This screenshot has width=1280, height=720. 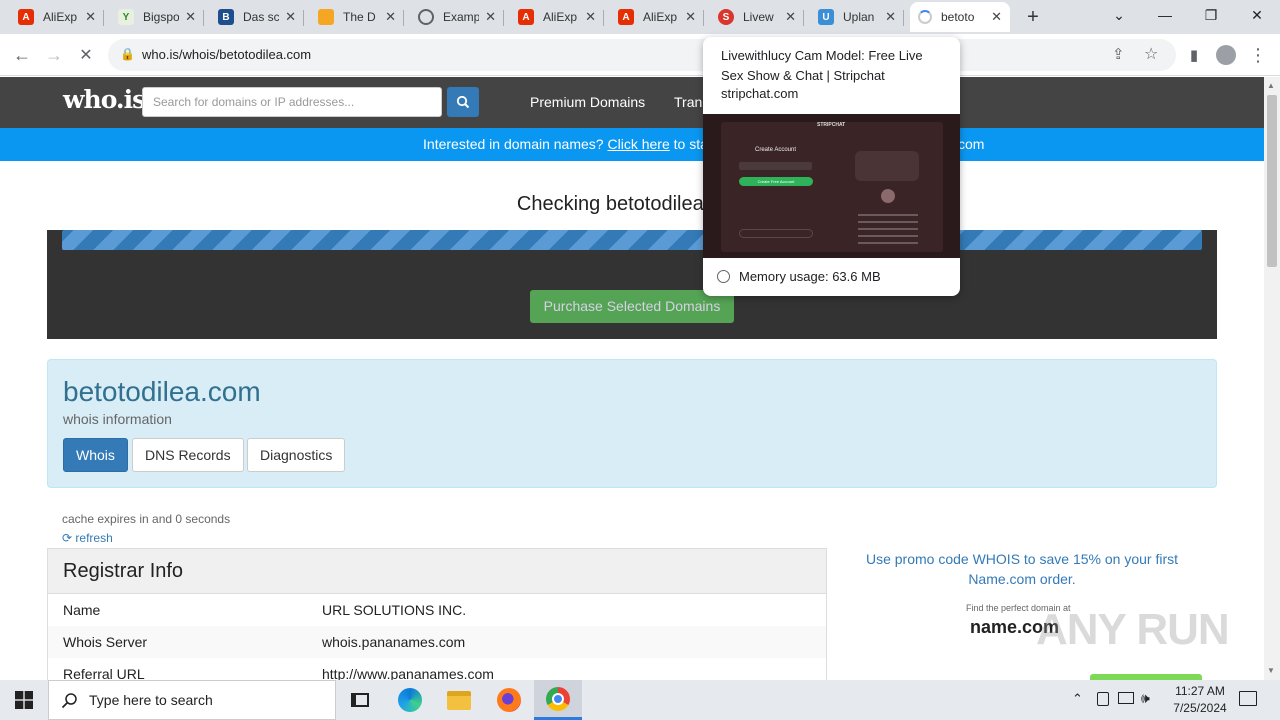 I want to click on registrar-title: Registrar Info, so click(x=437, y=571).